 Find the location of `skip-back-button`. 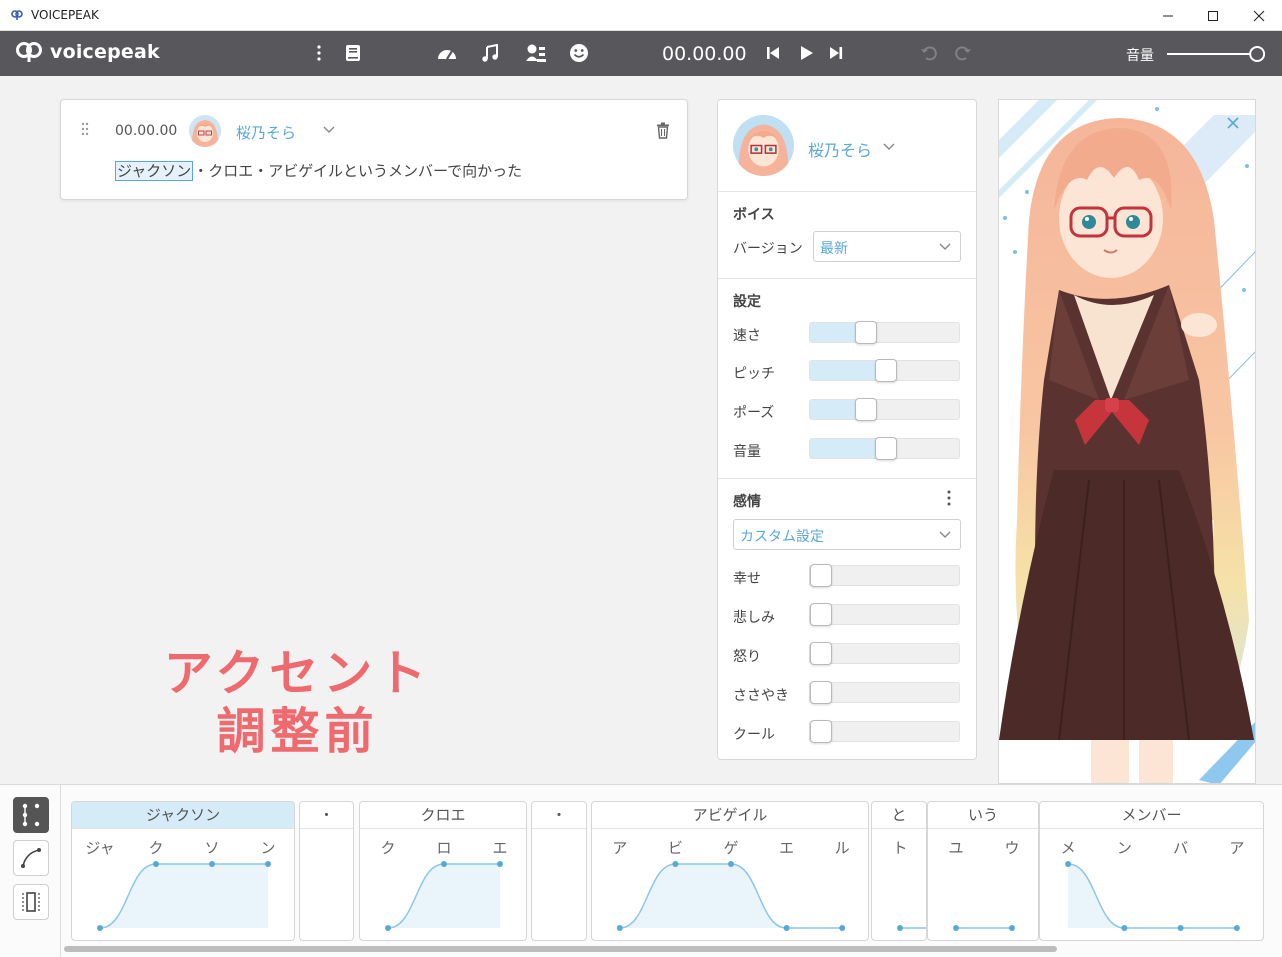

skip-back-button is located at coordinates (773, 53).